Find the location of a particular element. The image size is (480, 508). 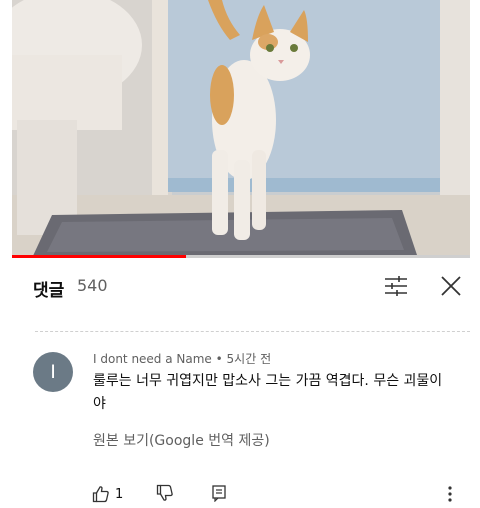

comment-text: 룰루는 너무 귀엽지만 맙소사 그는 가끔 역겹다. 무슨 괴물이야 is located at coordinates (268, 392).